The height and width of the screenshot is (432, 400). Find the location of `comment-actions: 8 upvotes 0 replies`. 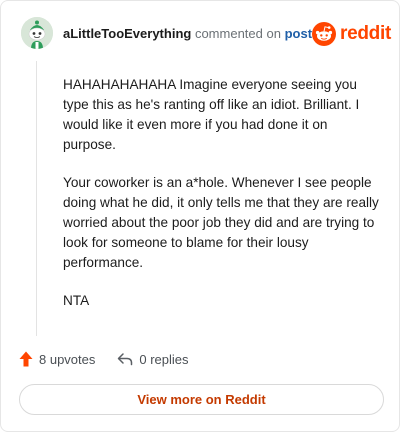

comment-actions: 8 upvotes 0 replies is located at coordinates (104, 359).